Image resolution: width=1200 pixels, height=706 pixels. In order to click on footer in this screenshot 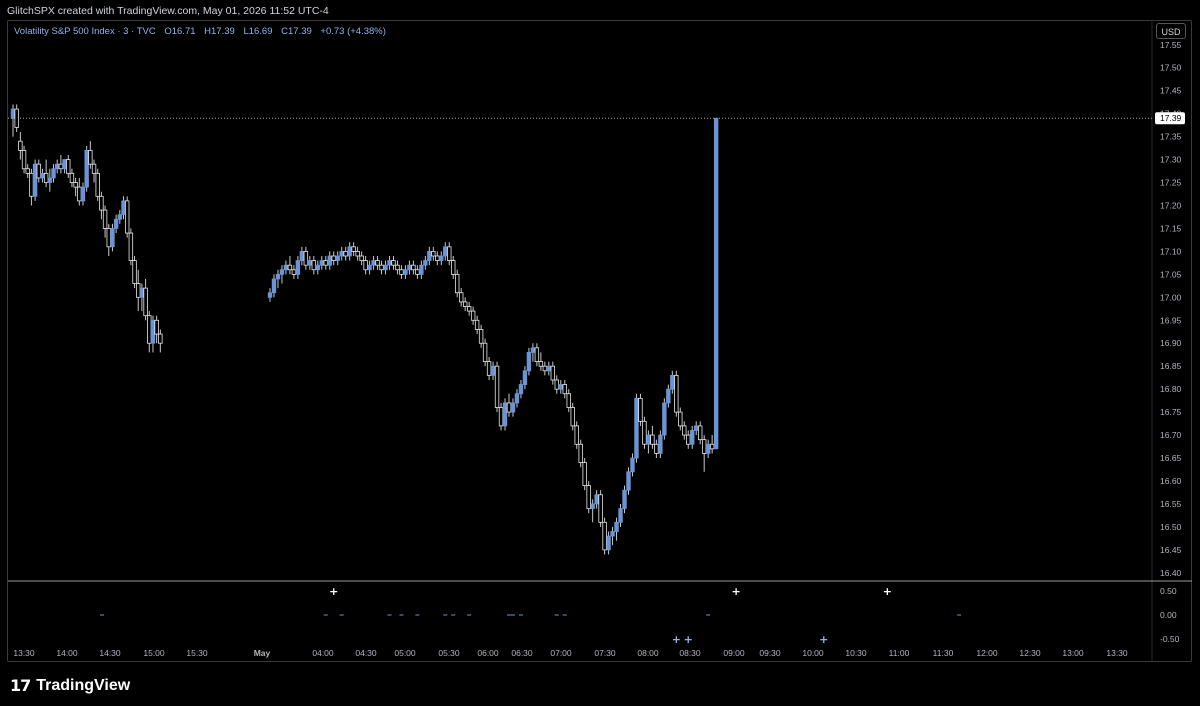, I will do `click(600, 688)`.